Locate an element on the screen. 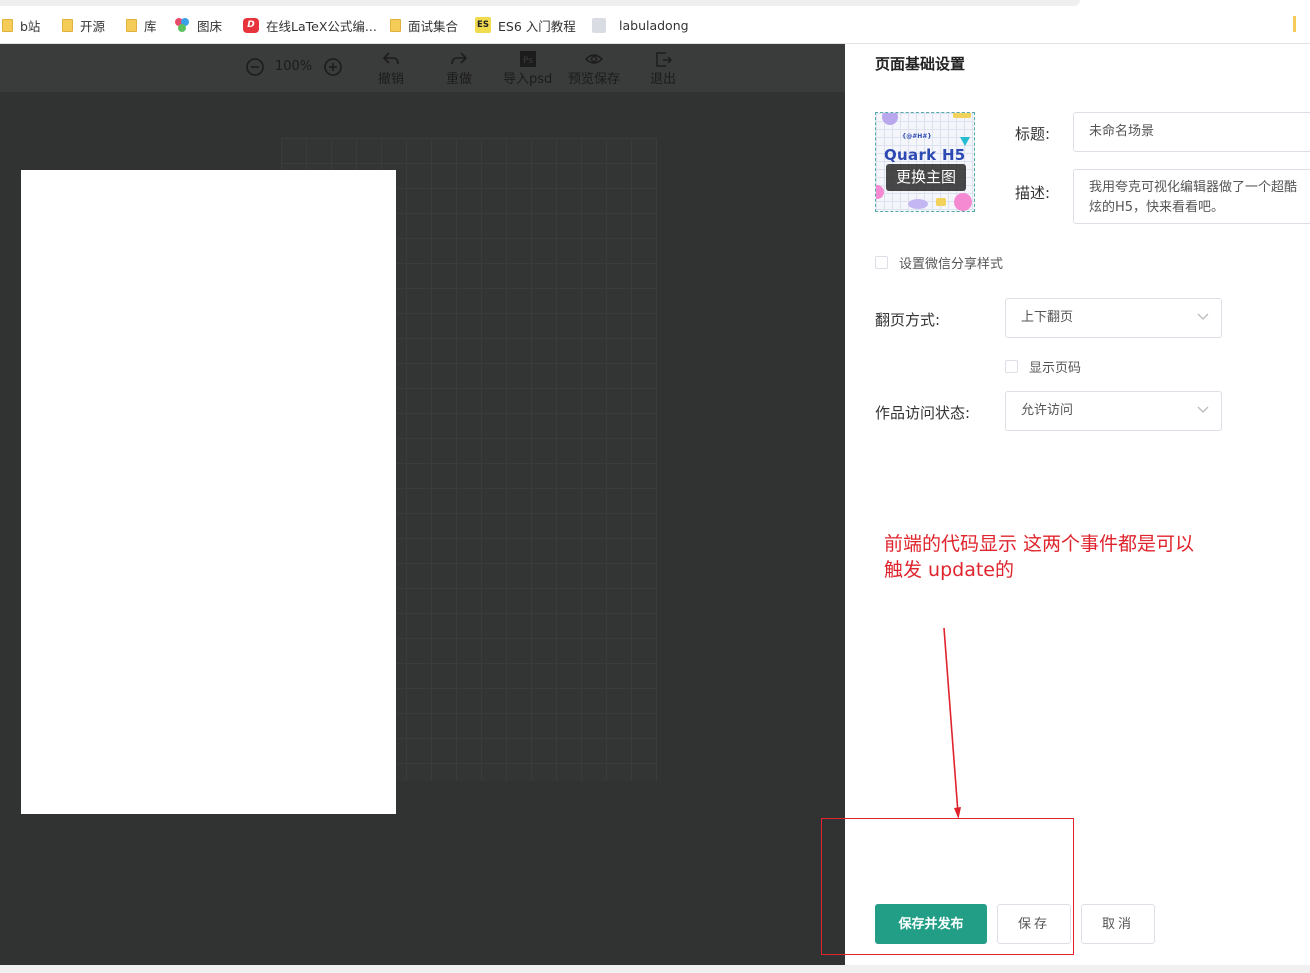 The width and height of the screenshot is (1310, 973). svg-text: Ps is located at coordinates (528, 61).